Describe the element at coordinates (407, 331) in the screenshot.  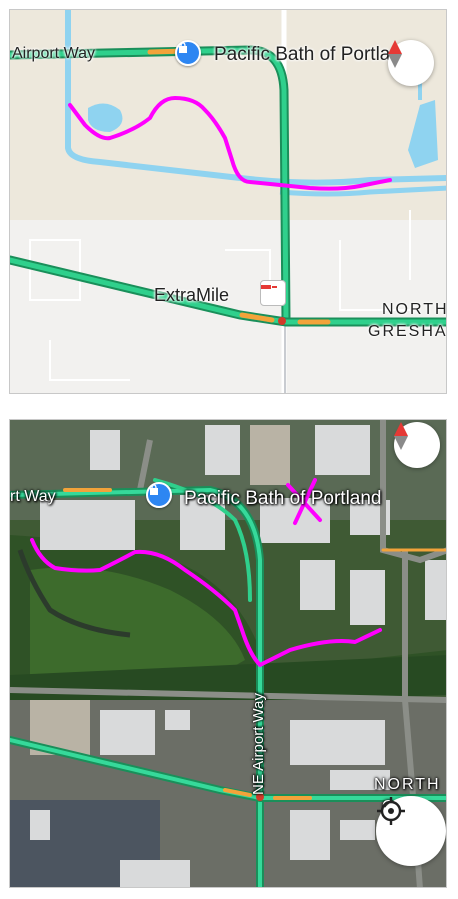
I see `area-label-gresham: GRESHA` at that location.